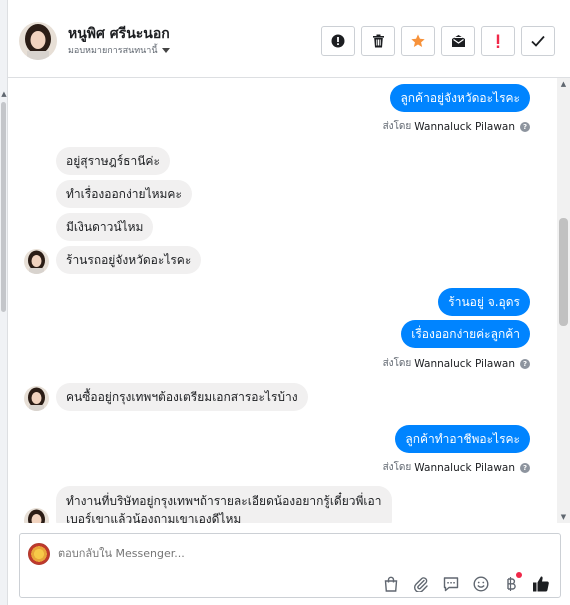 This screenshot has width=570, height=605. What do you see at coordinates (39, 554) in the screenshot?
I see `page-logo` at bounding box center [39, 554].